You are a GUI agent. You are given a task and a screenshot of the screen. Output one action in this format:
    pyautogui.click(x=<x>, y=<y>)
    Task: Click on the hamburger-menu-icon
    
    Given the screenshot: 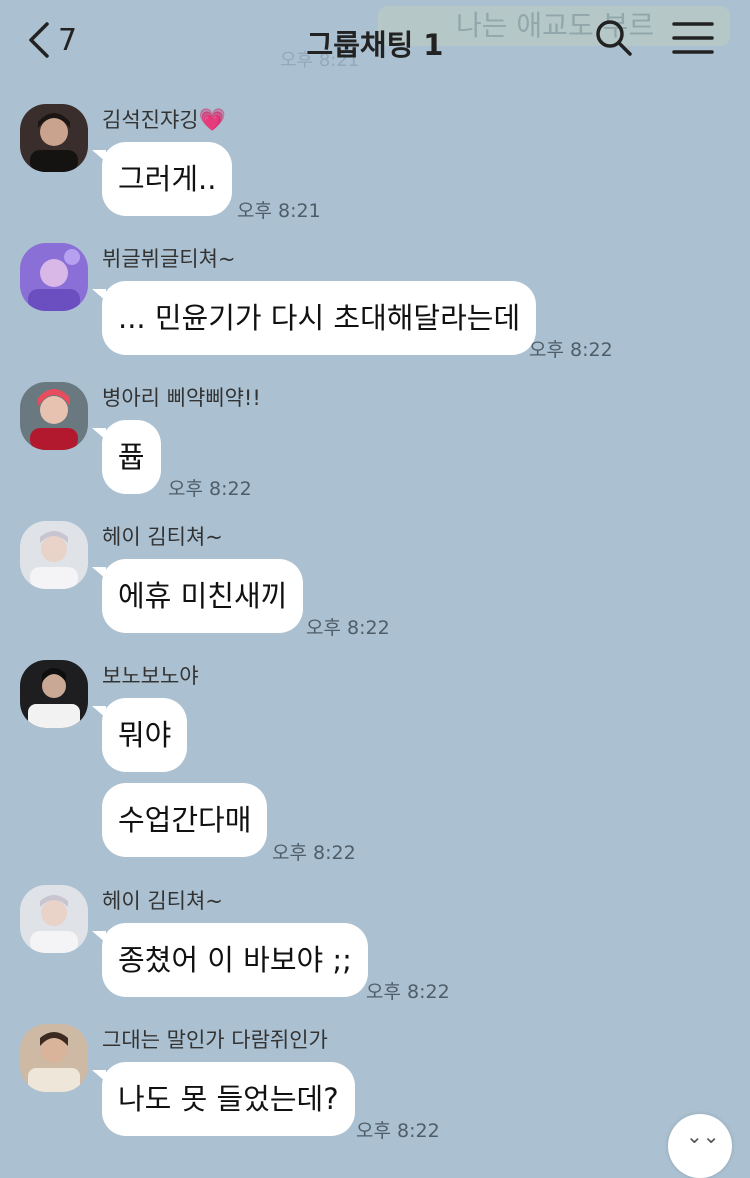 What is the action you would take?
    pyautogui.click(x=693, y=38)
    